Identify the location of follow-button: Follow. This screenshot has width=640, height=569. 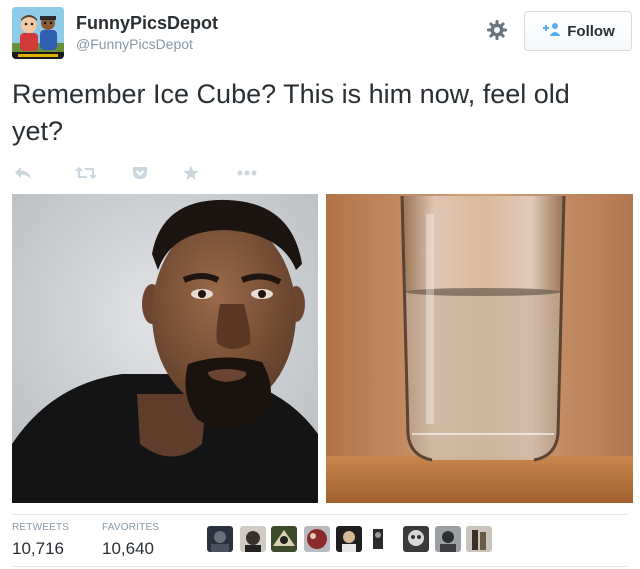
(578, 31).